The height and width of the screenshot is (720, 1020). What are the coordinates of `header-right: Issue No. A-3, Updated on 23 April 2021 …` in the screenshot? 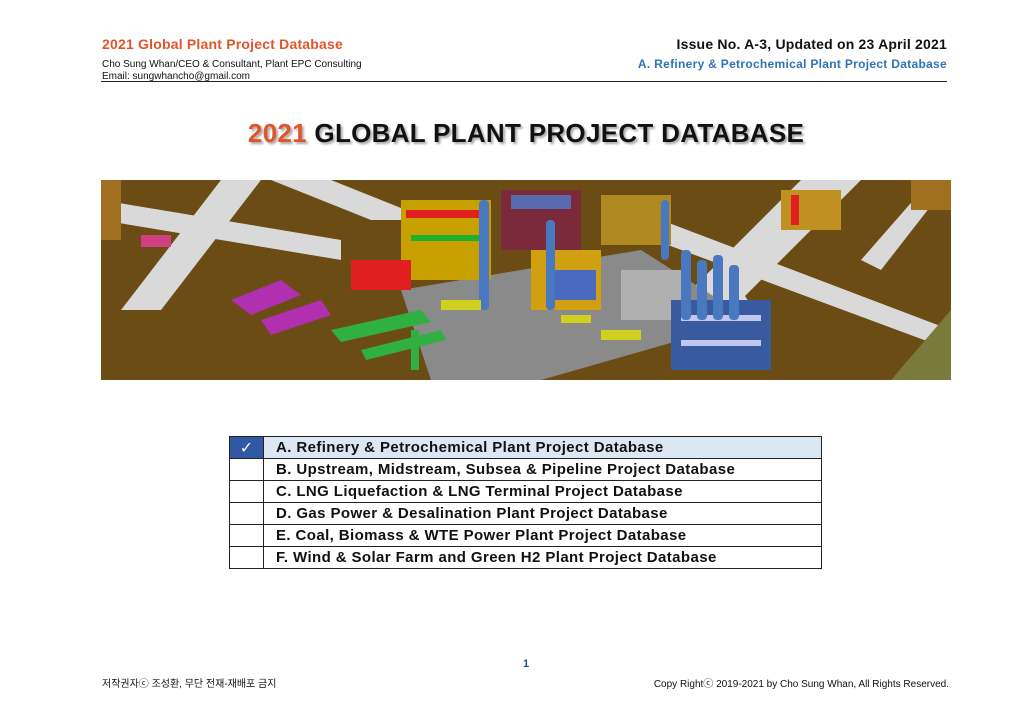 It's located at (792, 53).